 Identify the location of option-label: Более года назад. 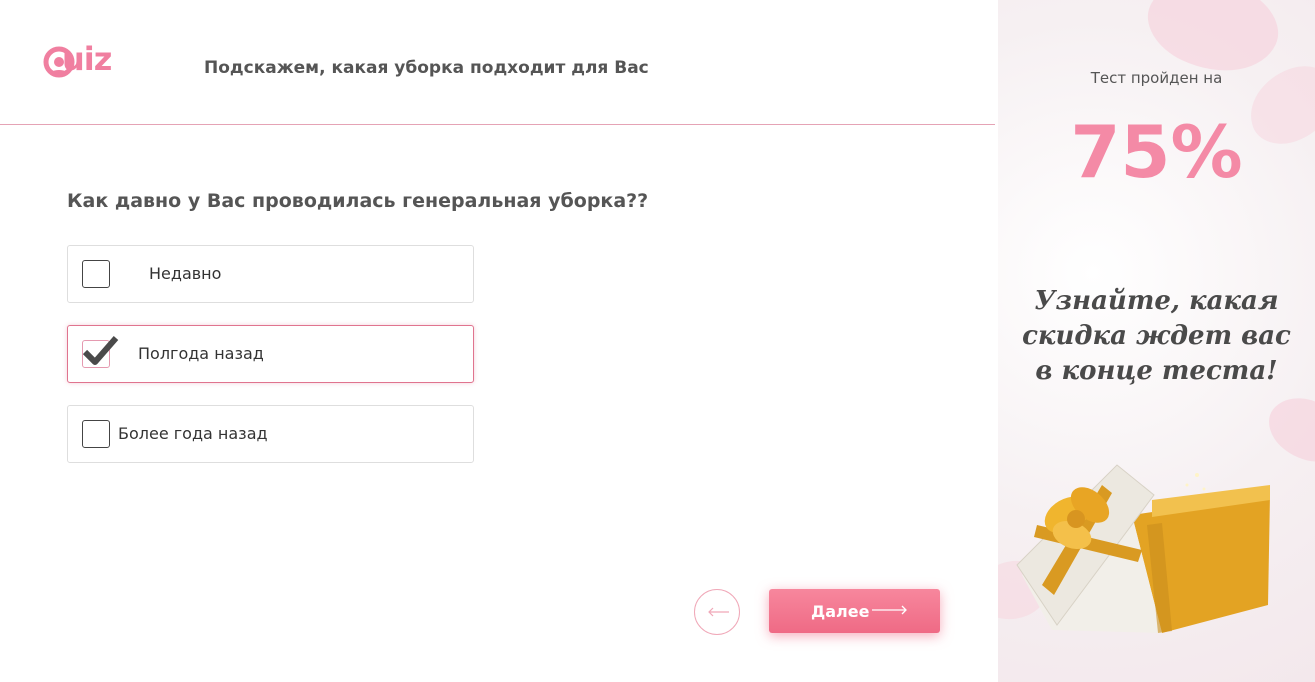
(193, 433).